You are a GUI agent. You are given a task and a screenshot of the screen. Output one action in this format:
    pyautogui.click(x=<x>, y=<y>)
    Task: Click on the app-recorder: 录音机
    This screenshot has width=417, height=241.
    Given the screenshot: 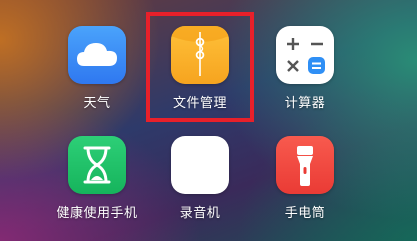 What is the action you would take?
    pyautogui.click(x=200, y=178)
    